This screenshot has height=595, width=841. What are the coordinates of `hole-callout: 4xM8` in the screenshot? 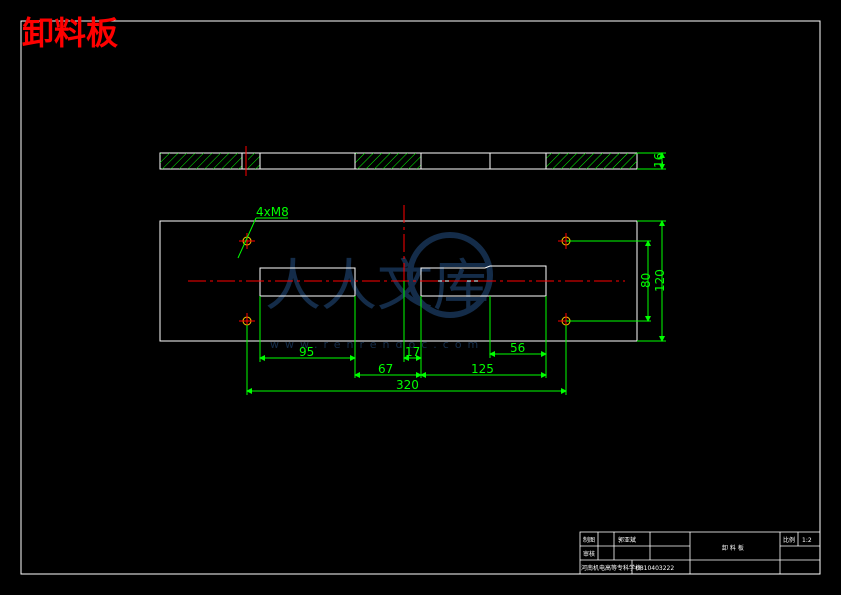 It's located at (272, 212).